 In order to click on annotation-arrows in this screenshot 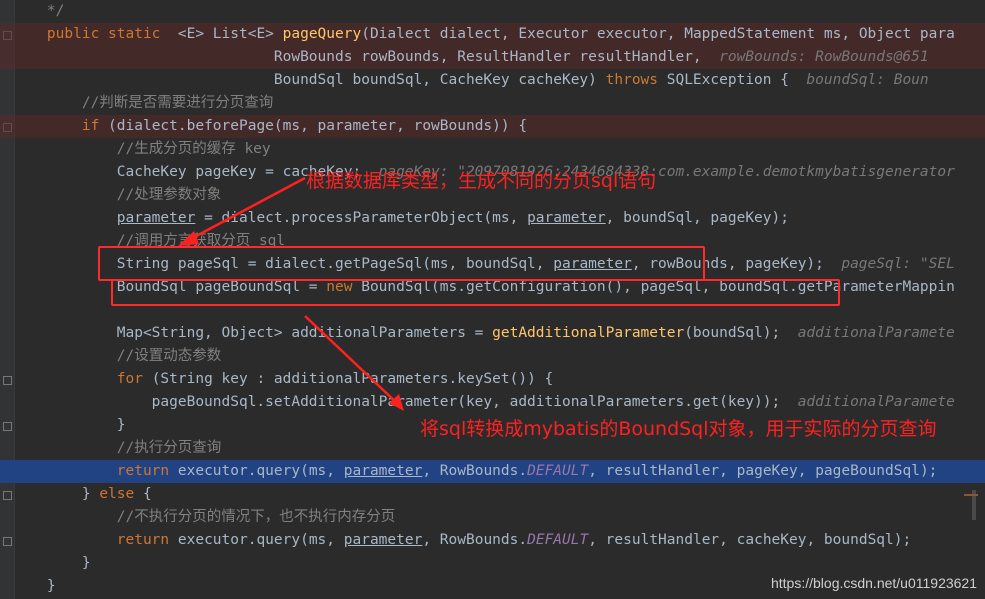, I will do `click(291, 293)`.